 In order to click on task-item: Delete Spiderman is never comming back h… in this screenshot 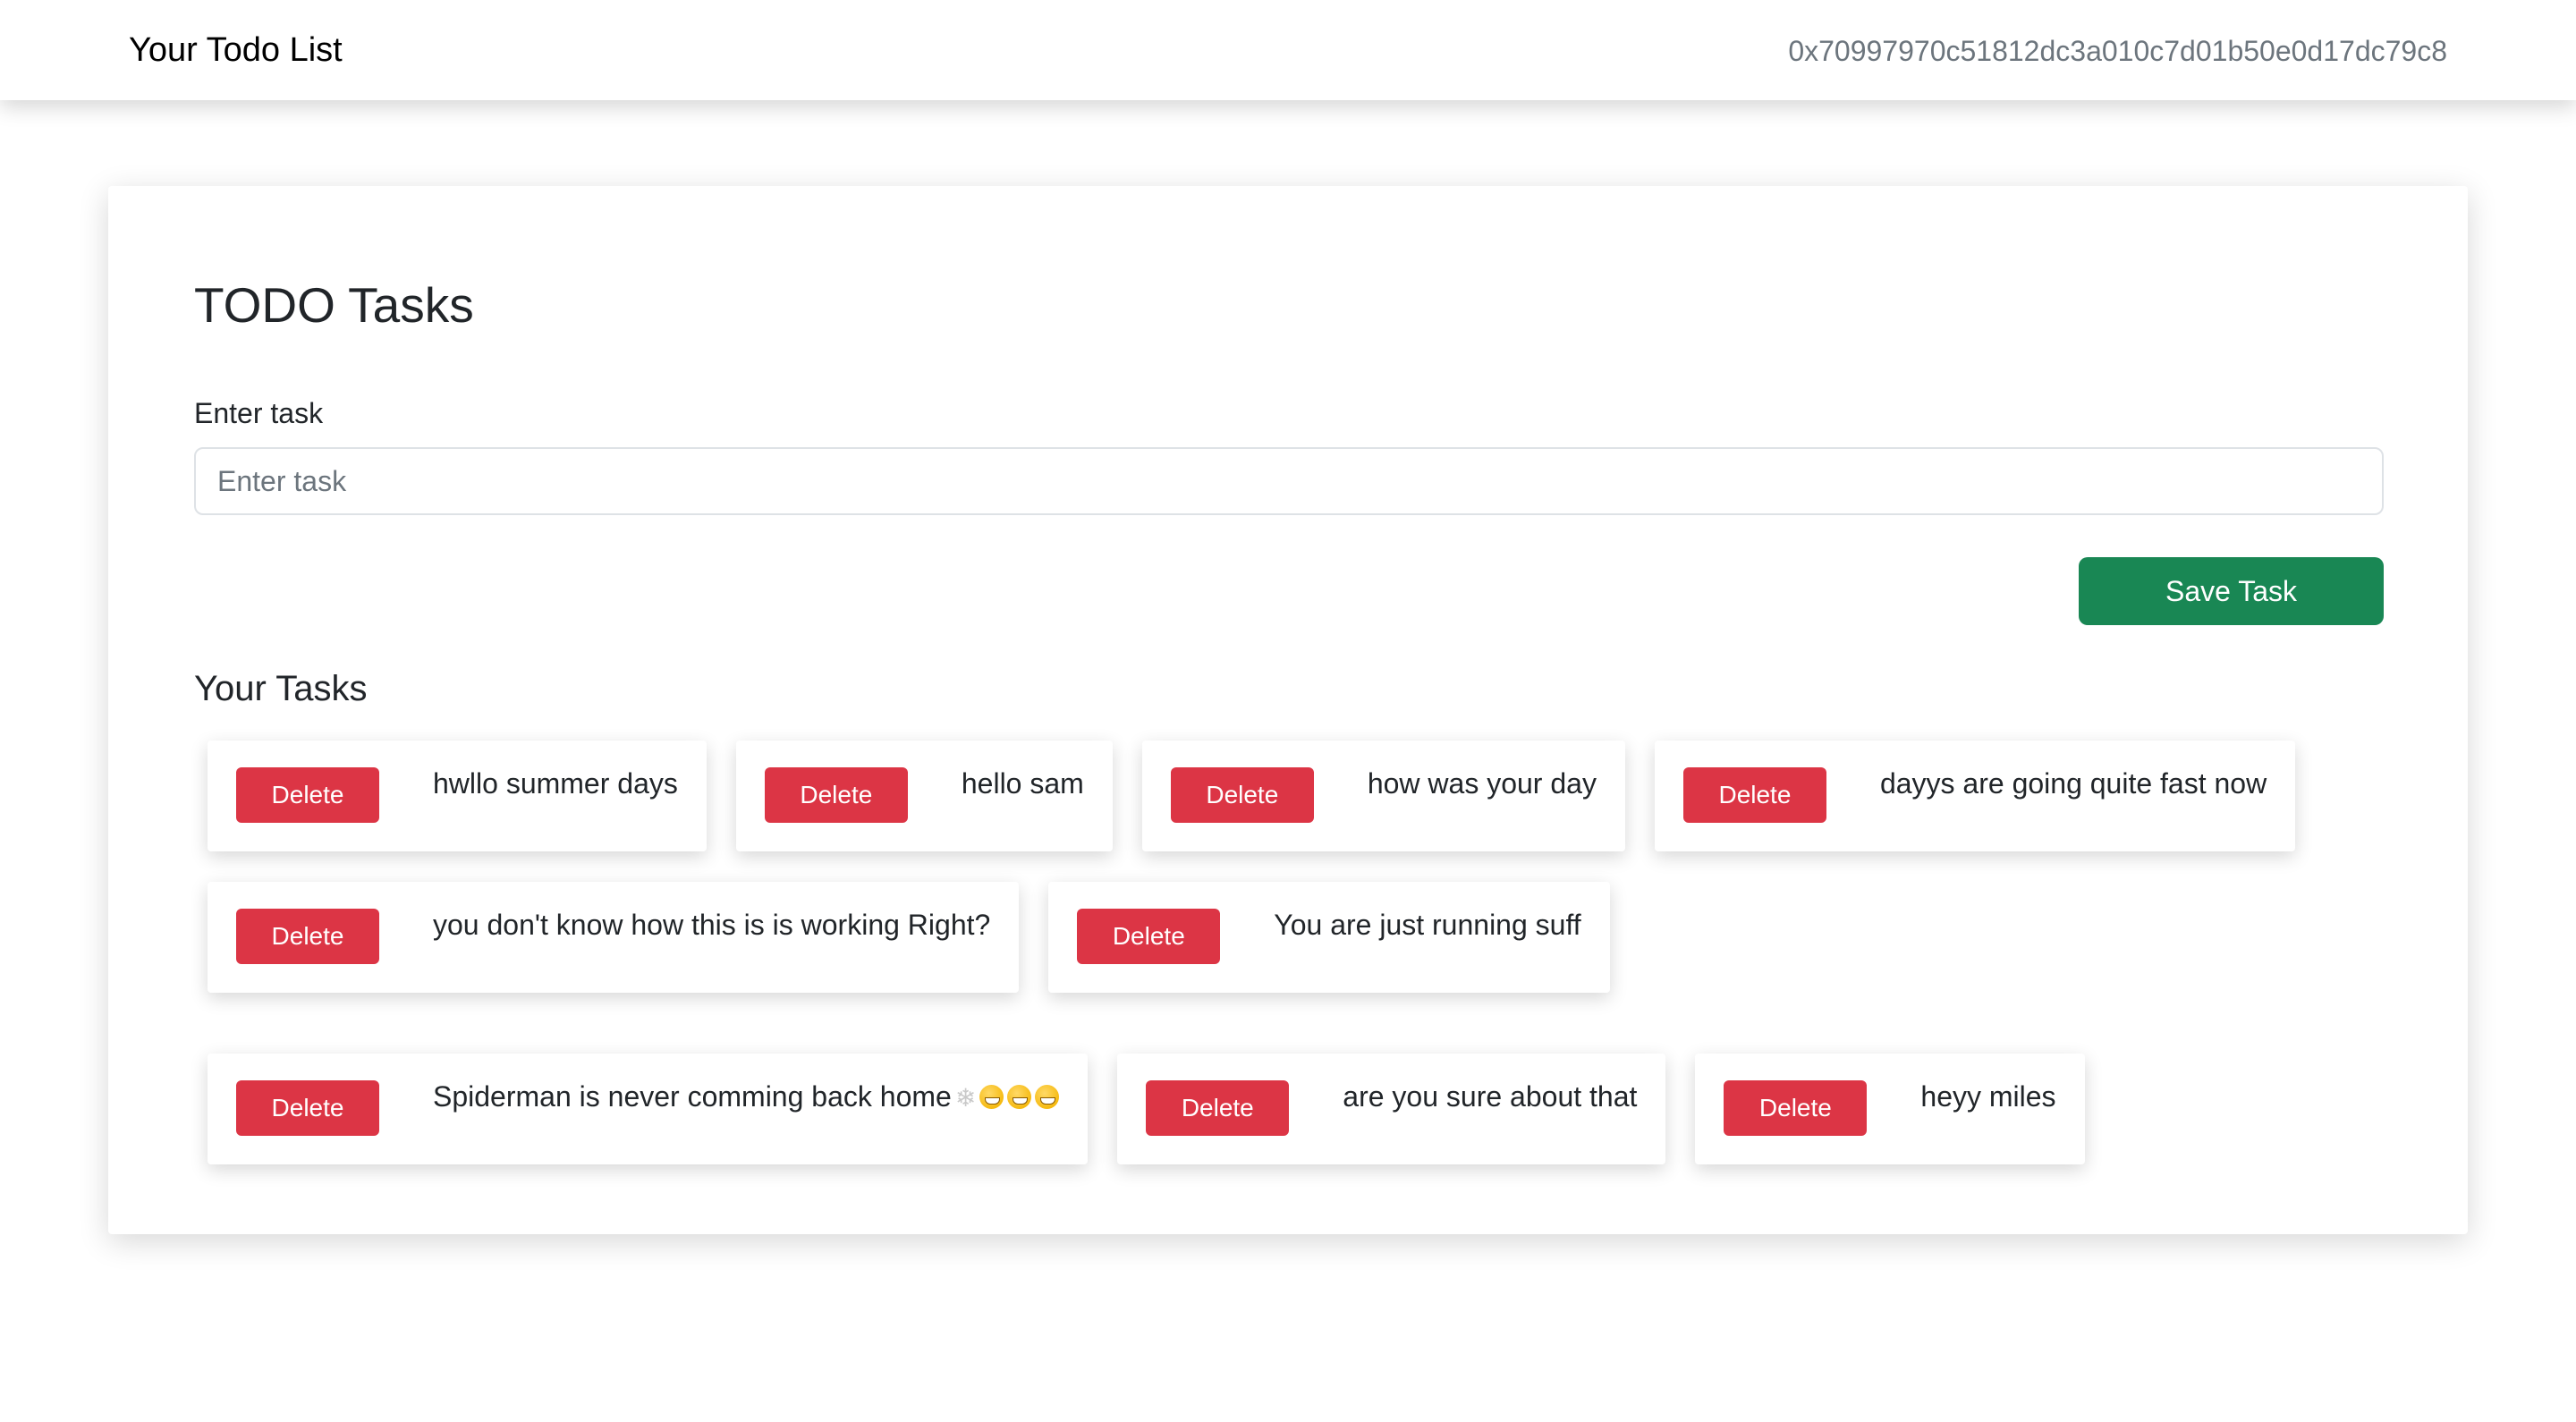, I will do `click(648, 1109)`.